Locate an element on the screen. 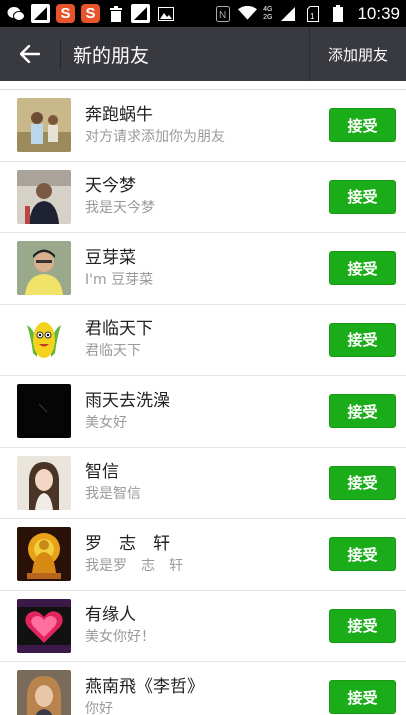 This screenshot has width=406, height=715. request-message: 我是智信 is located at coordinates (113, 494).